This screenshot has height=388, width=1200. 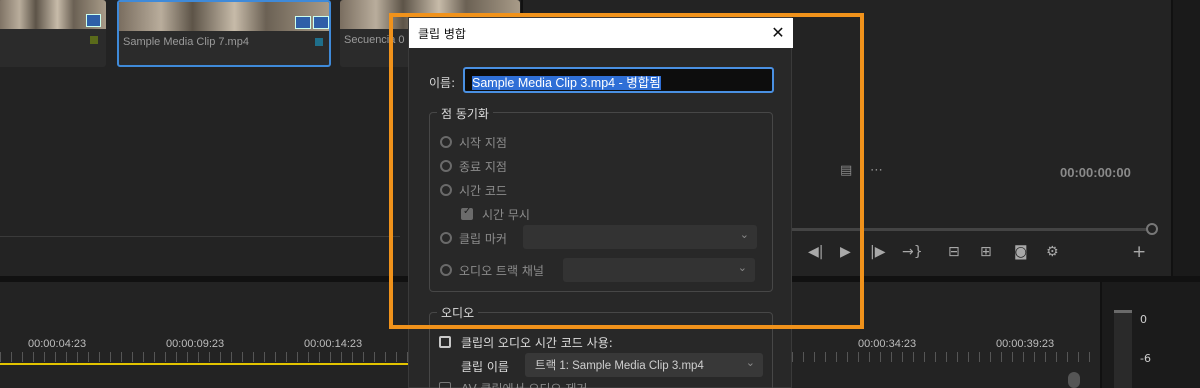 I want to click on meter-scale-label: 0, so click(x=1143, y=319).